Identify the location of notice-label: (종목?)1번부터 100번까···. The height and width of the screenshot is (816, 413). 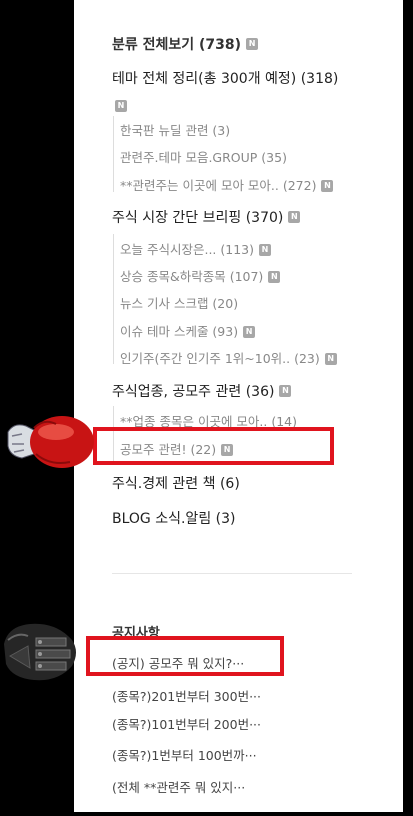
(184, 755).